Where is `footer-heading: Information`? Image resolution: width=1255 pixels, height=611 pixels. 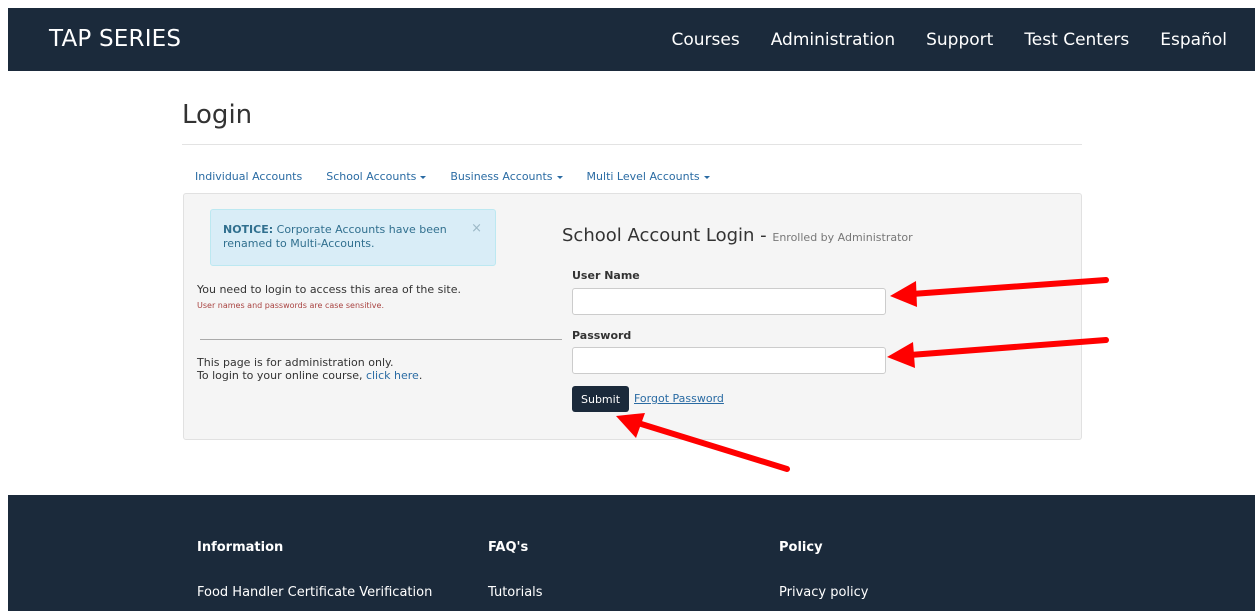 footer-heading: Information is located at coordinates (240, 547).